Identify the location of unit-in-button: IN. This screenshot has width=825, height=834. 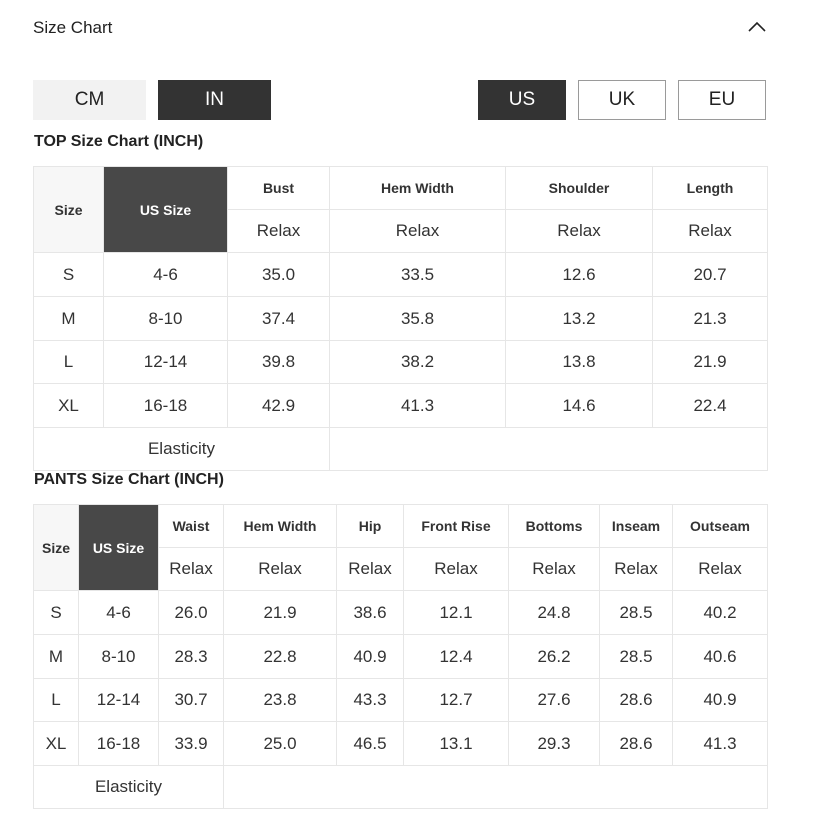
(214, 100).